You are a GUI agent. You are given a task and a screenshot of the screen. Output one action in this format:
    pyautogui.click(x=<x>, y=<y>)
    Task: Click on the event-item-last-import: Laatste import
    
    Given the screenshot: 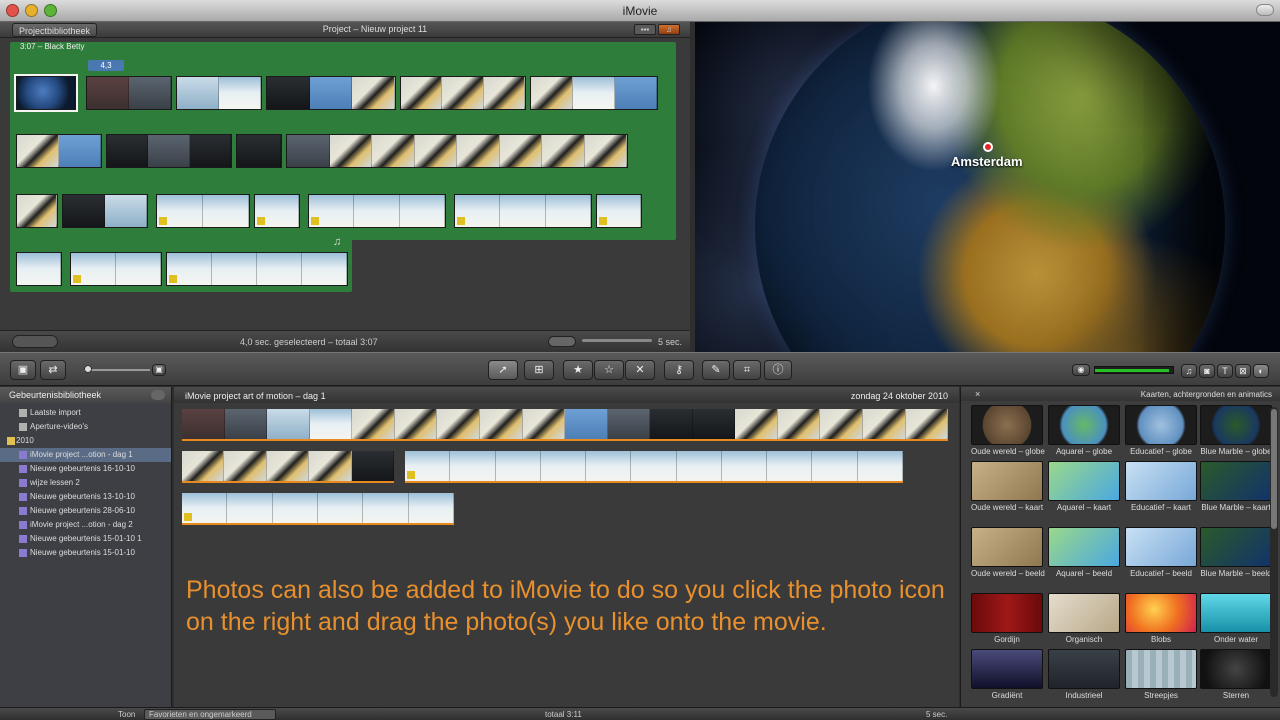 What is the action you would take?
    pyautogui.click(x=85, y=413)
    